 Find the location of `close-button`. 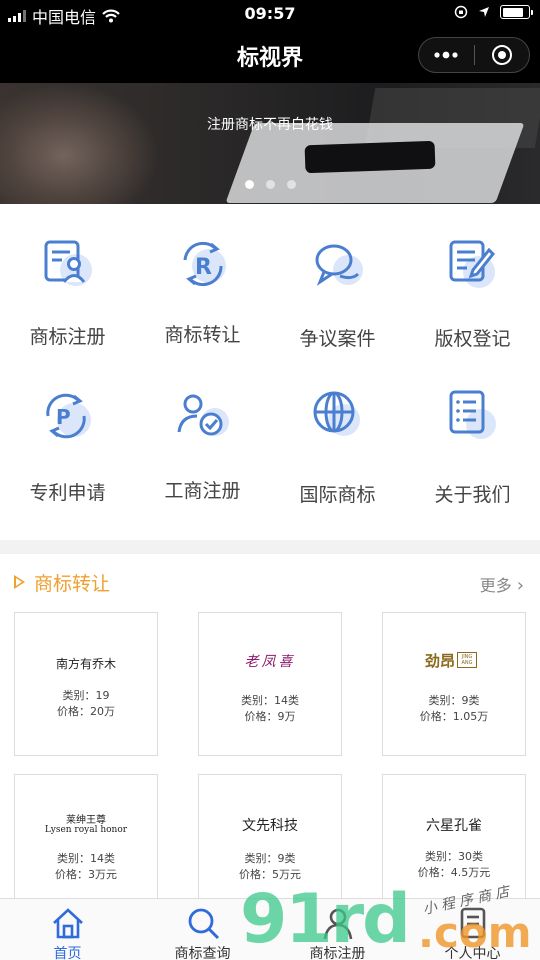

close-button is located at coordinates (502, 55).